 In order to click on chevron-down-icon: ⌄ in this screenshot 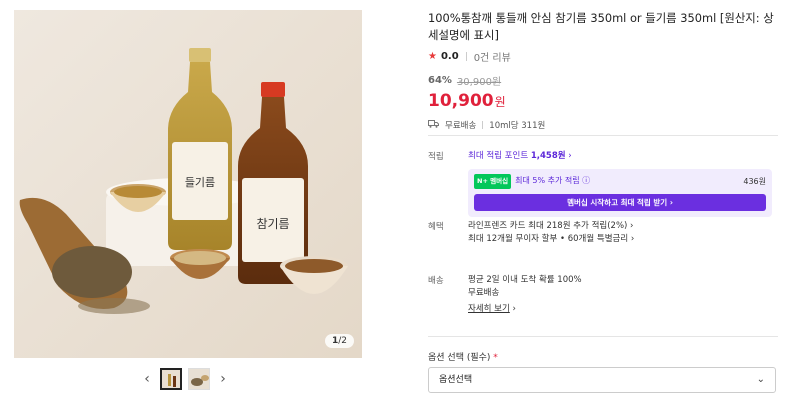, I will do `click(760, 379)`.